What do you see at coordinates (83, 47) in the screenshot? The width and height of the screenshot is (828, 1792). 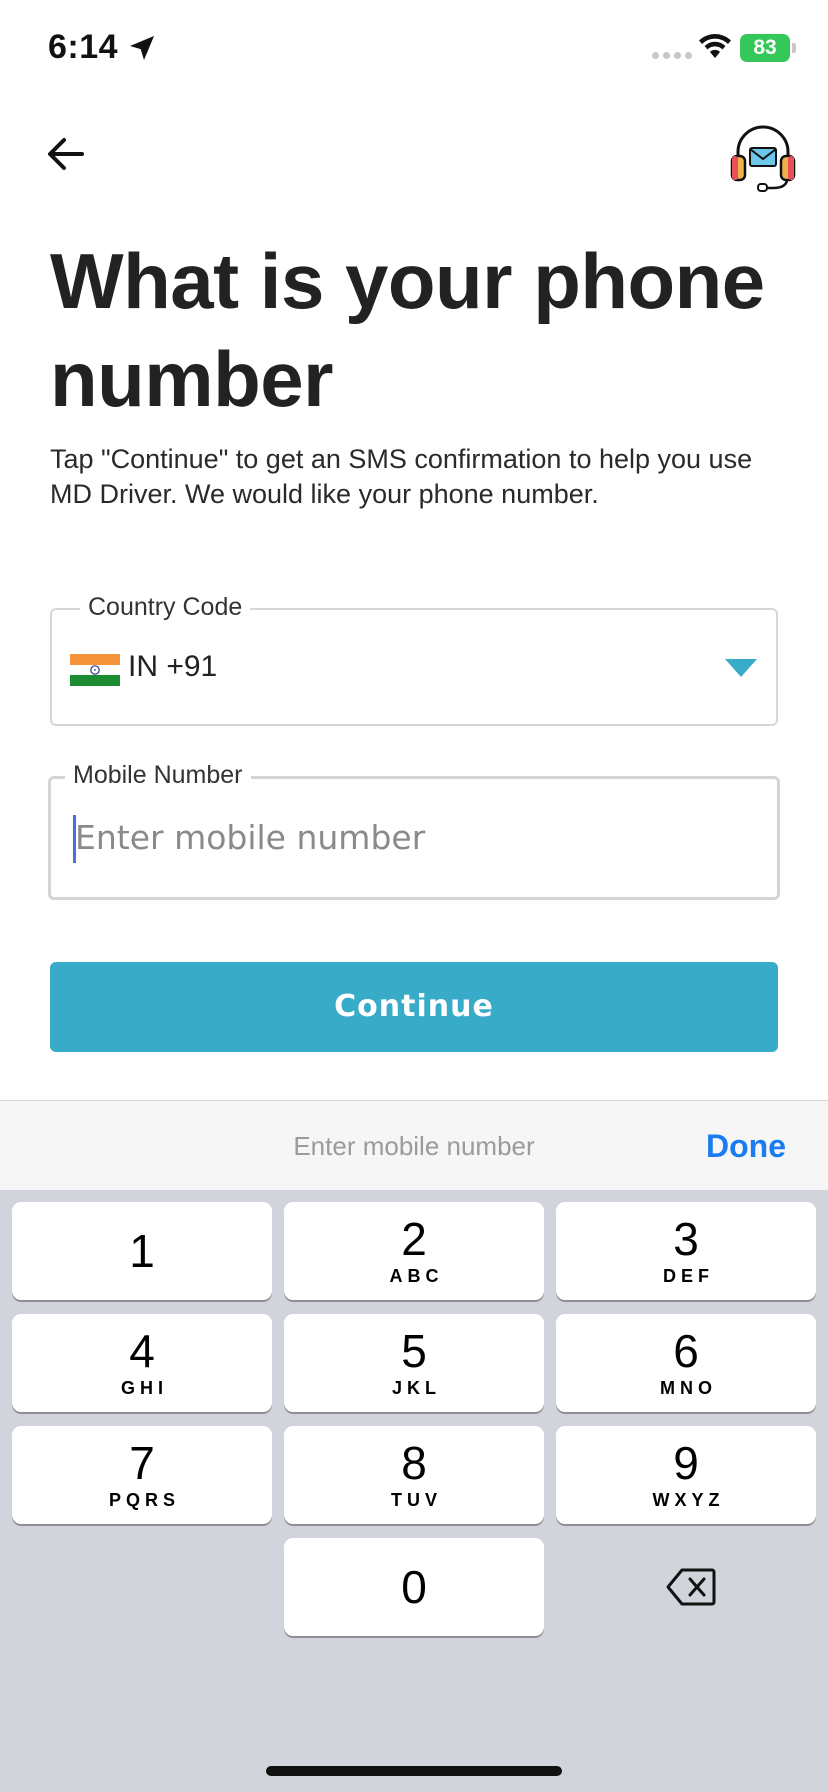 I see `status-time: 6:14` at bounding box center [83, 47].